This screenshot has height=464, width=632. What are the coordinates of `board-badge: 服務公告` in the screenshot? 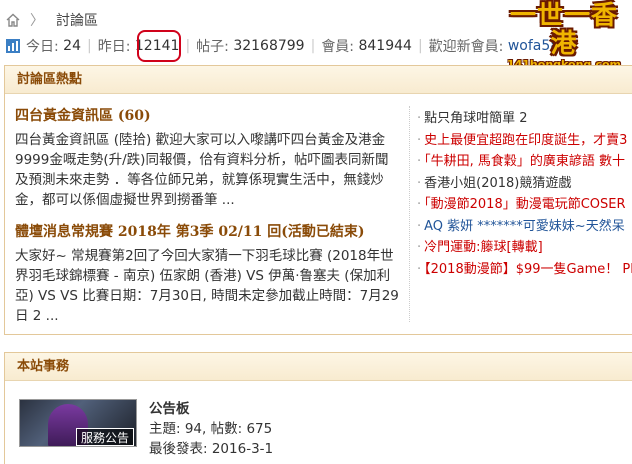 It's located at (105, 437).